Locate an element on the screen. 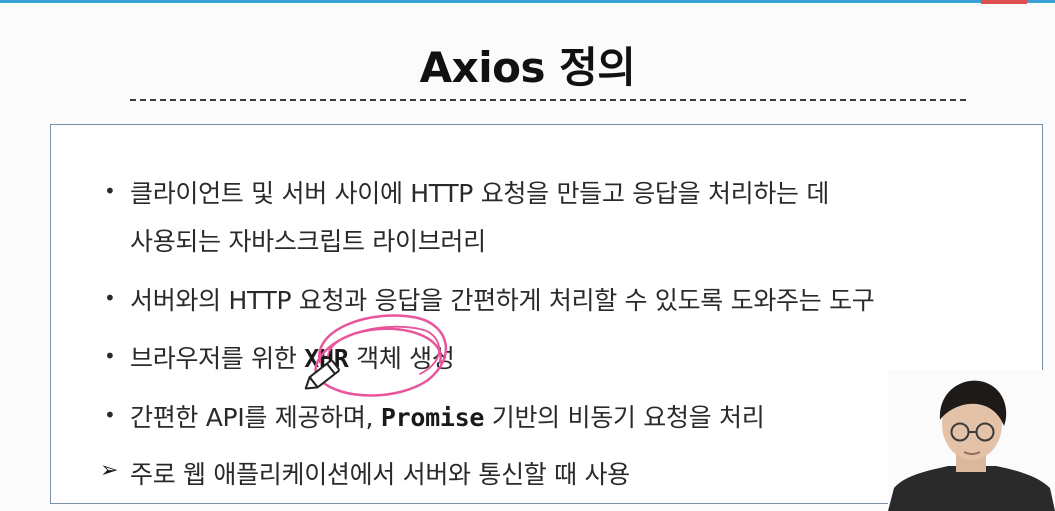  bullet-1-line-2: 사용되는 자바스크립트 라이브러리 is located at coordinates (308, 241).